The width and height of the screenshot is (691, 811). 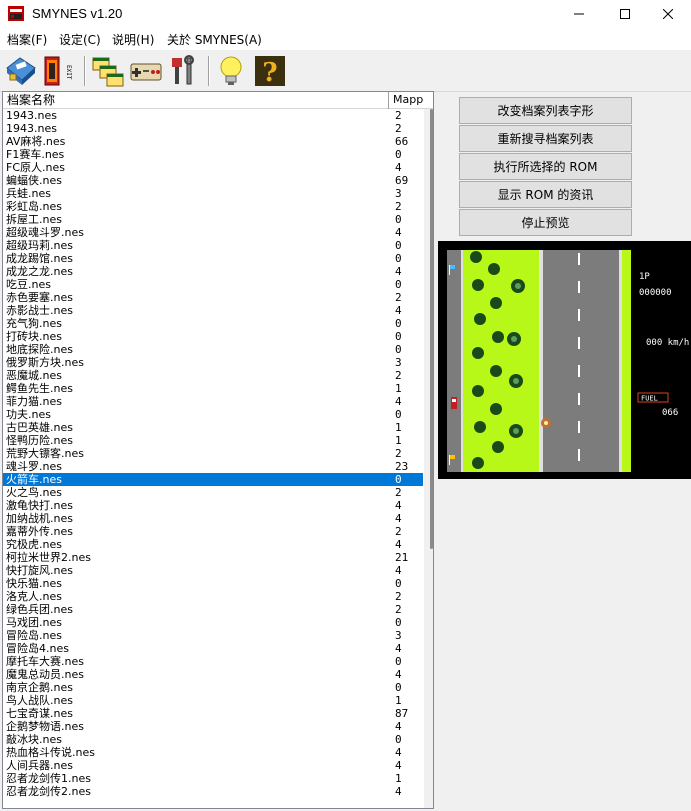 I want to click on list-item: 火箭车.nes 0, so click(x=213, y=479).